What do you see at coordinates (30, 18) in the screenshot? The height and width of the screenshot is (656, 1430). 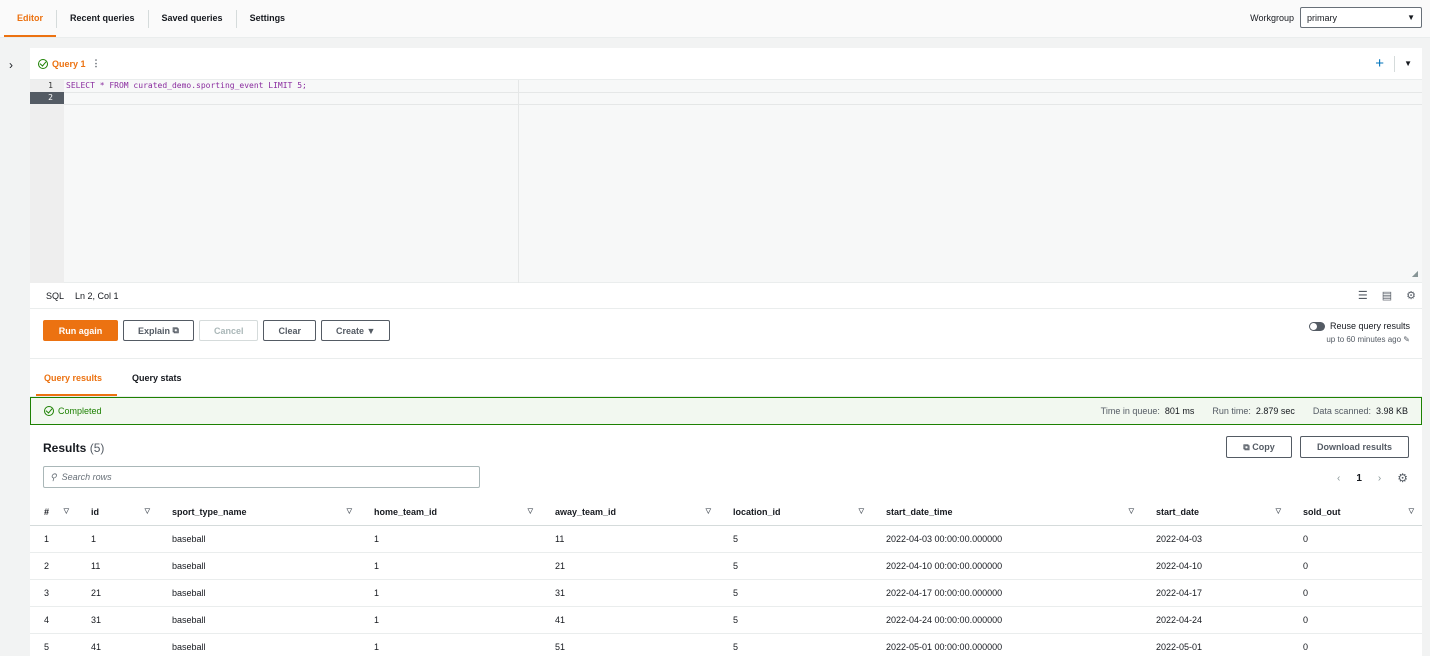 I see `tab-editor: Editor` at bounding box center [30, 18].